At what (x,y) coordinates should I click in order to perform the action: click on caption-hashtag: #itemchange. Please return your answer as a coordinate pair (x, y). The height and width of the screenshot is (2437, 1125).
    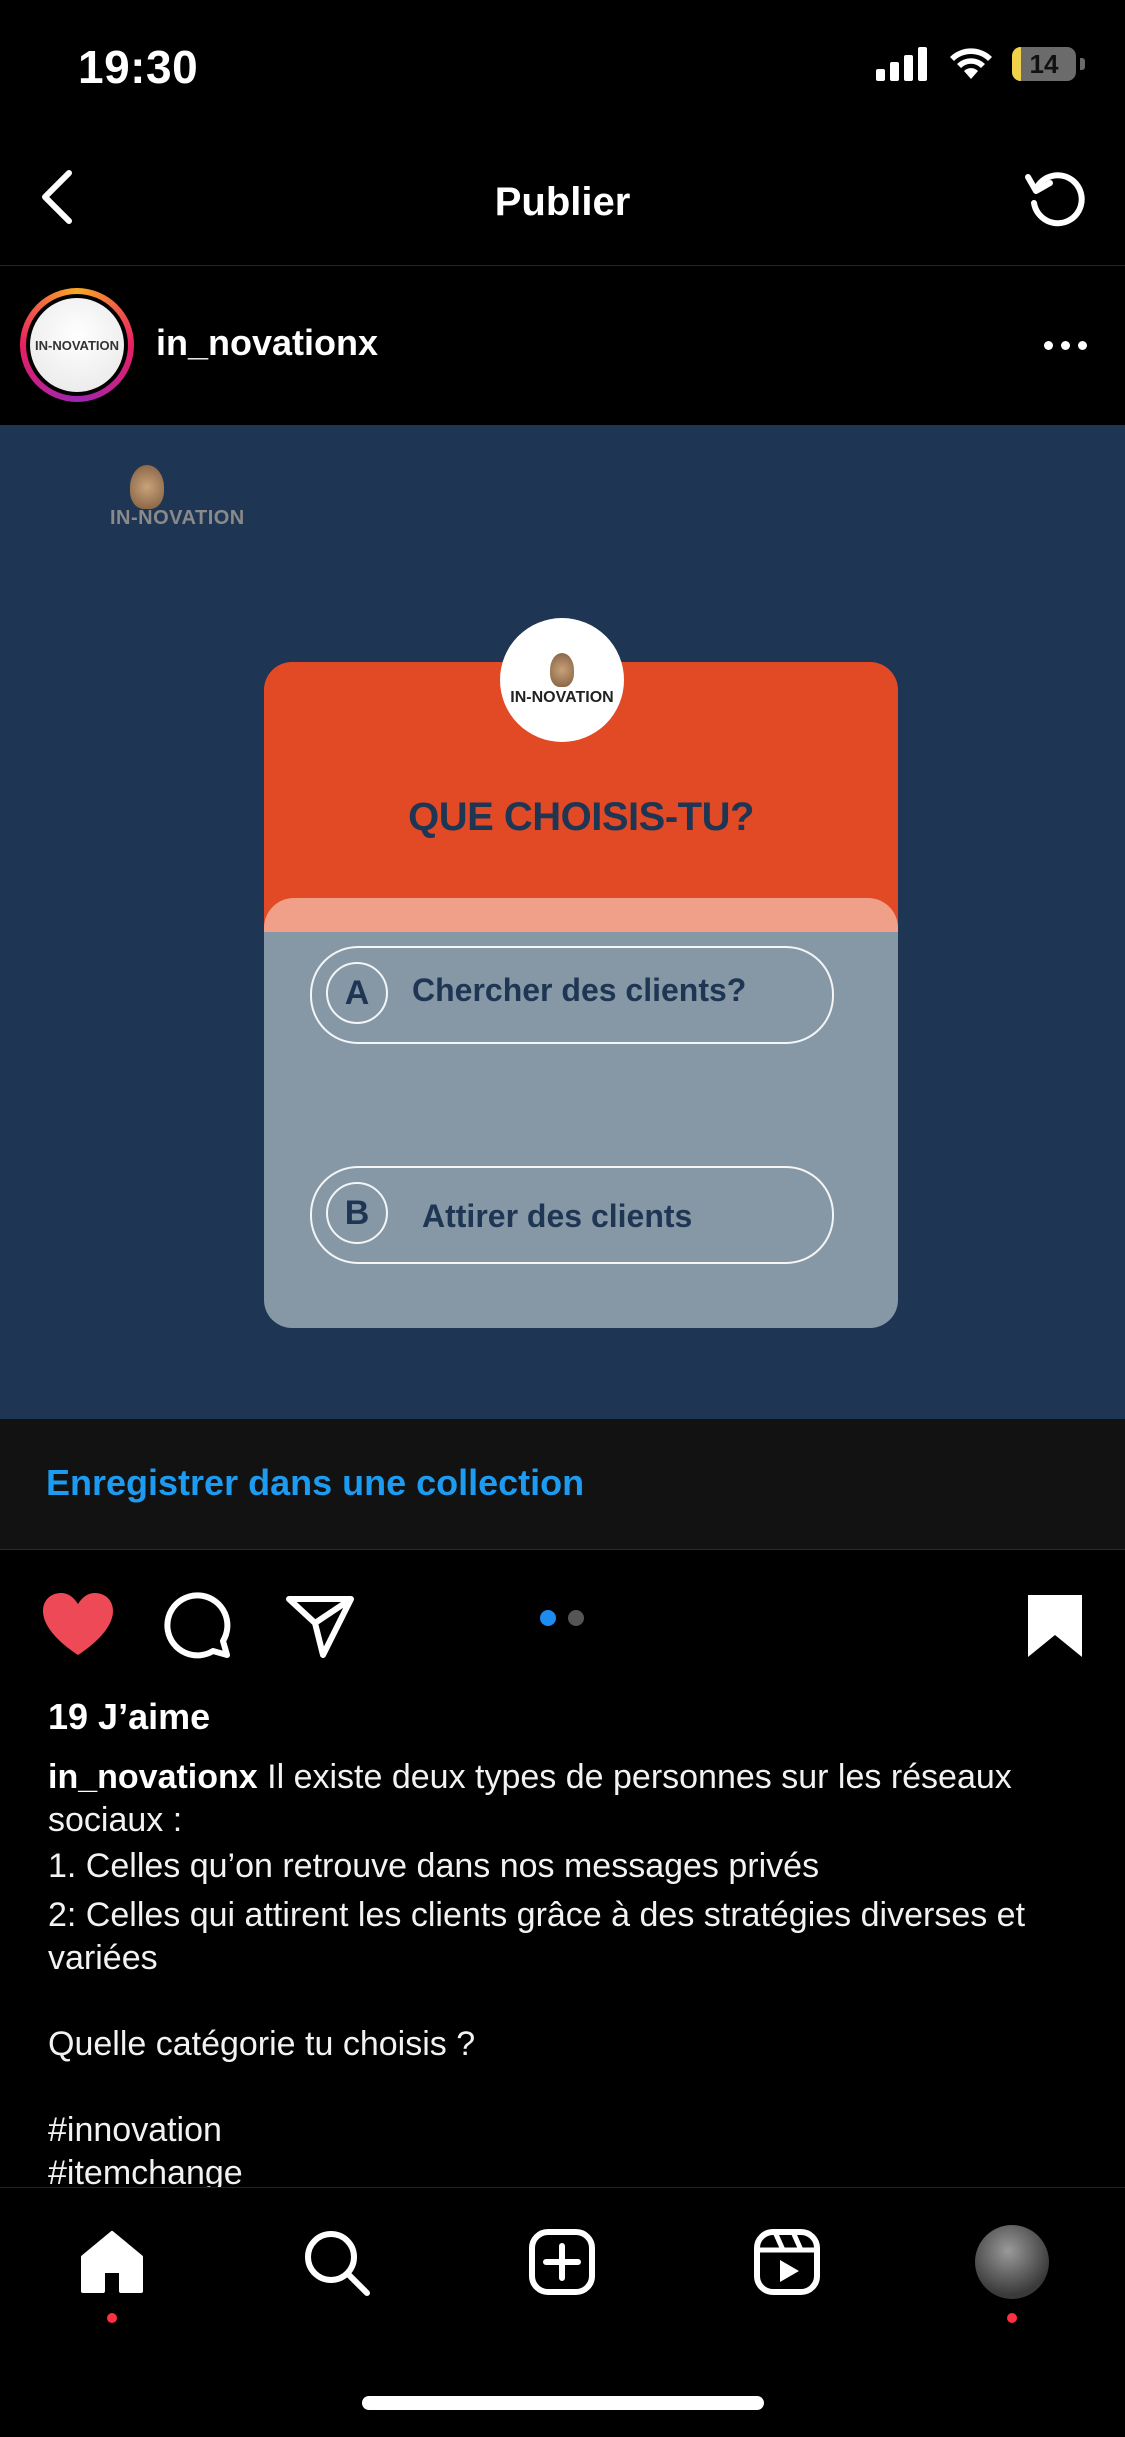
    Looking at the image, I should click on (568, 2169).